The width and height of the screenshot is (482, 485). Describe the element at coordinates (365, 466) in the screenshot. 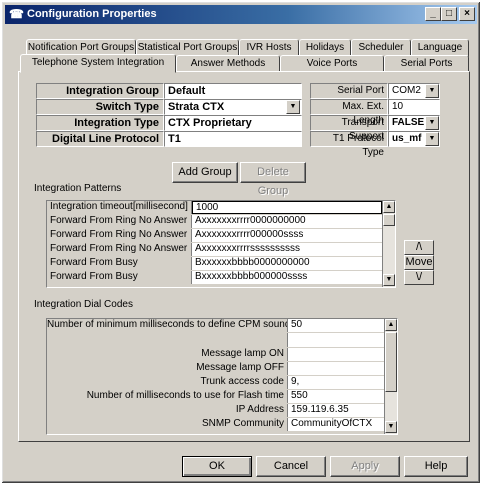

I see `apply-button: Apply` at that location.